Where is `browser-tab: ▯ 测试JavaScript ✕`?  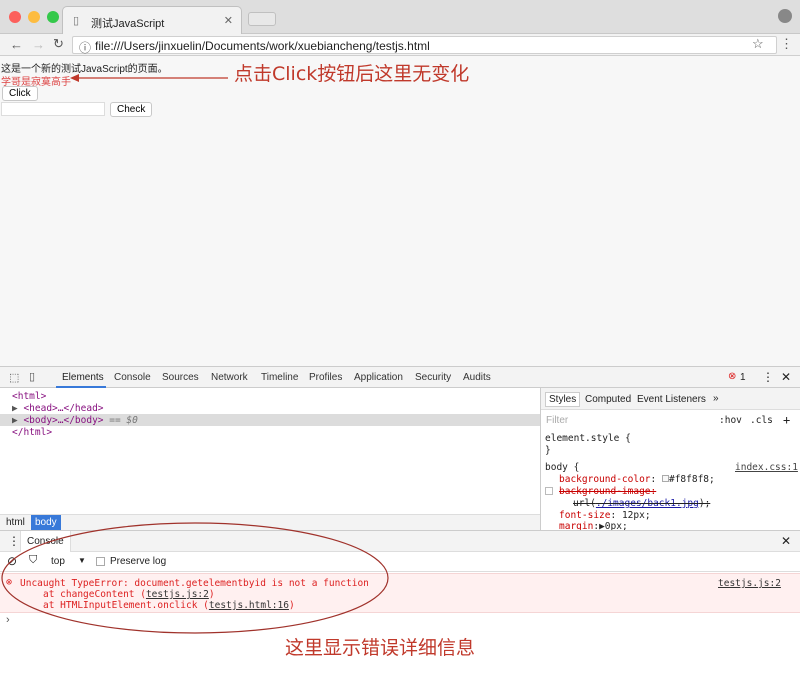
browser-tab: ▯ 测试JavaScript ✕ is located at coordinates (152, 20).